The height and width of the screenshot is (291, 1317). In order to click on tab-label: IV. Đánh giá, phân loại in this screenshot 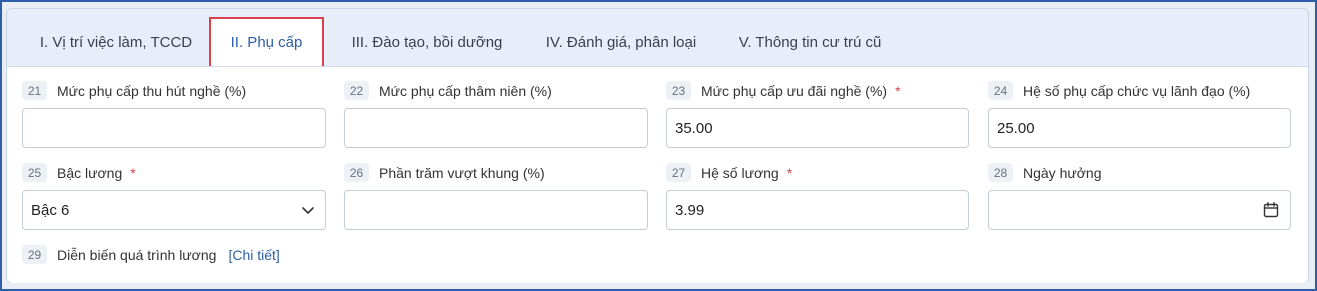, I will do `click(621, 42)`.